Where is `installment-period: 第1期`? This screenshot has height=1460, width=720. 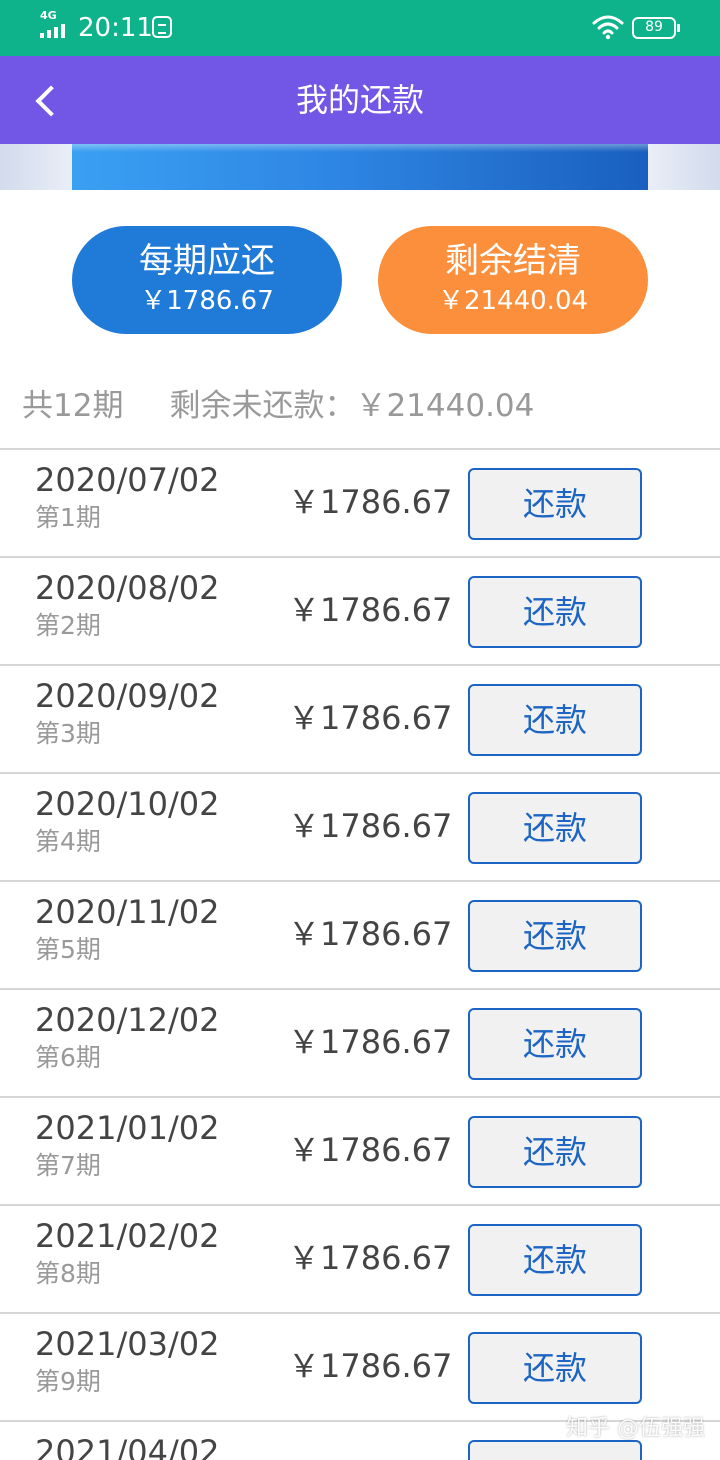
installment-period: 第1期 is located at coordinates (68, 517).